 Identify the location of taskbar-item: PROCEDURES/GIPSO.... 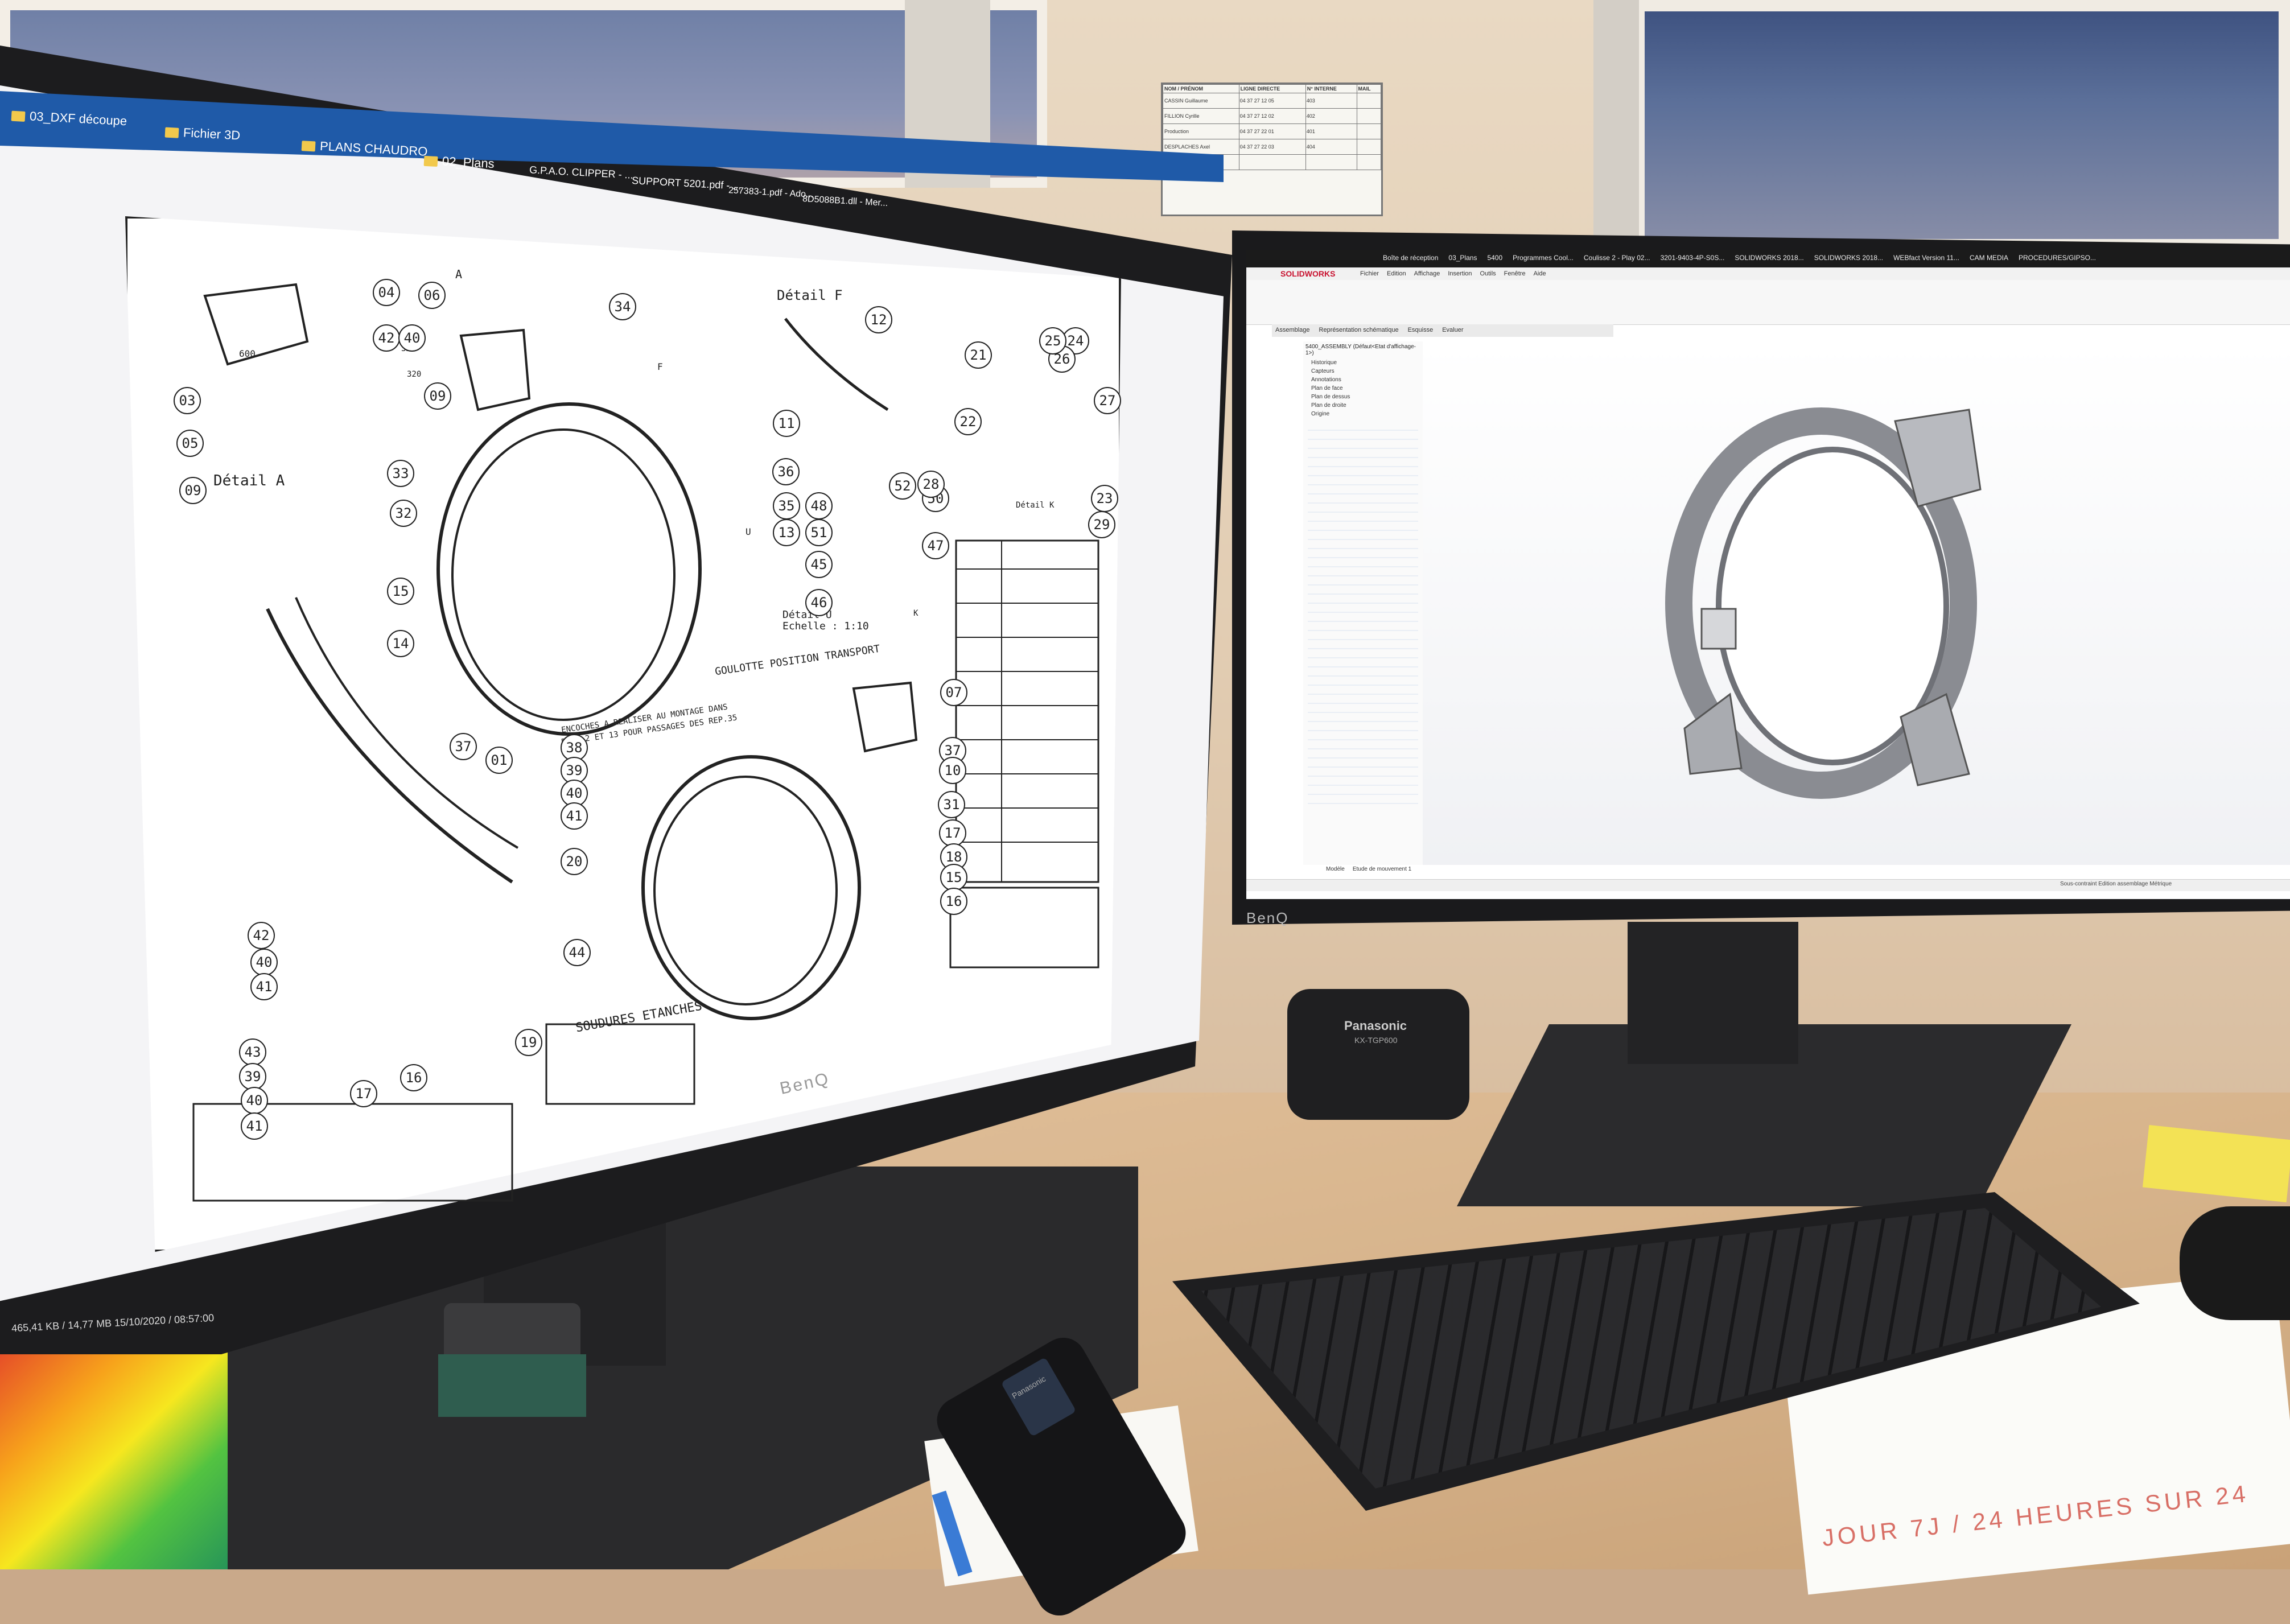
(2057, 258).